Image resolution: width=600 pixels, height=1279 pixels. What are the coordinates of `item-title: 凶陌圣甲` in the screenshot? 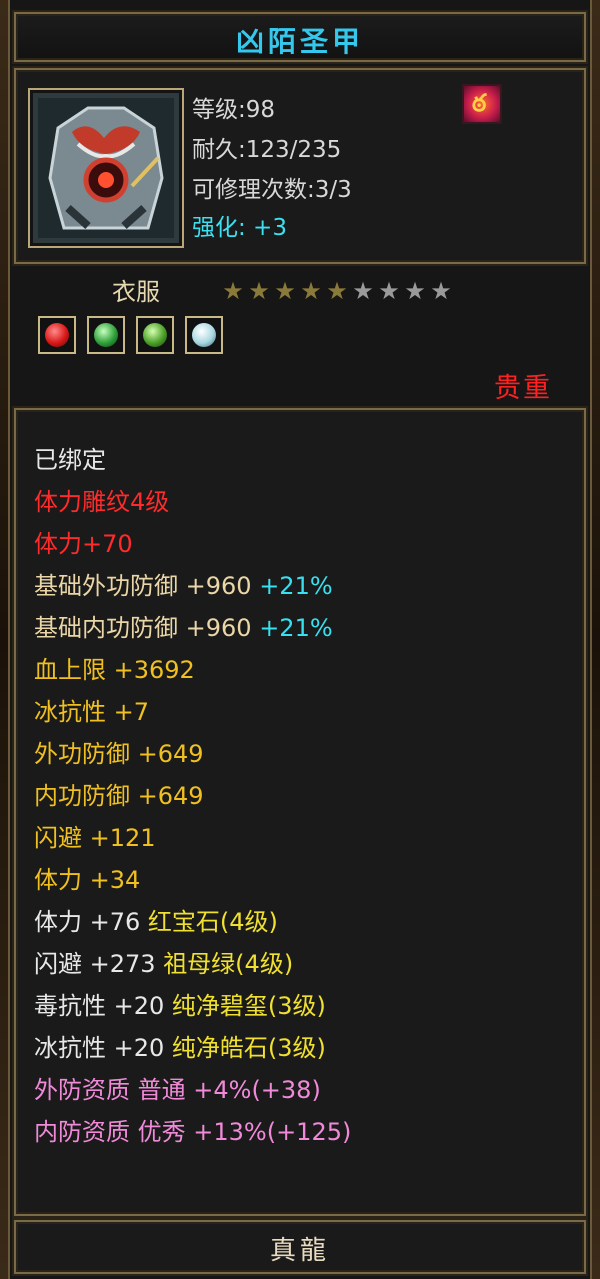 It's located at (299, 41).